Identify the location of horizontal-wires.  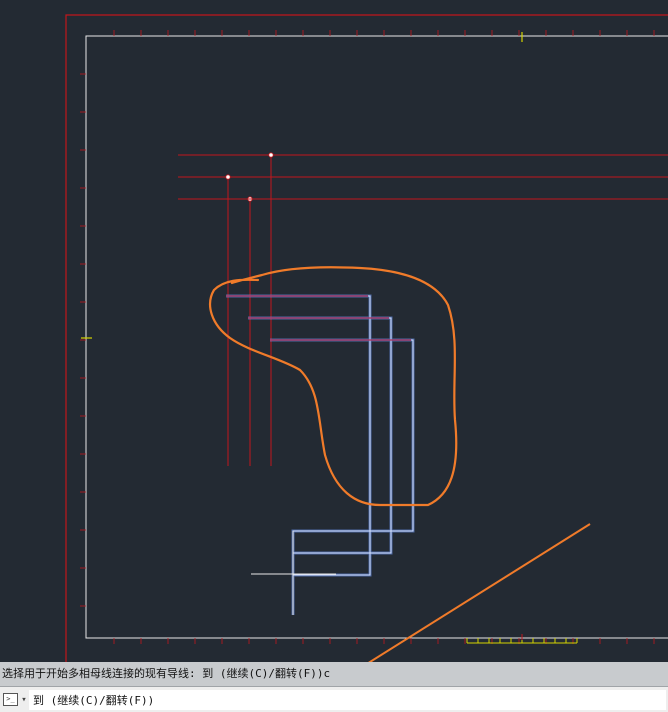
(423, 177).